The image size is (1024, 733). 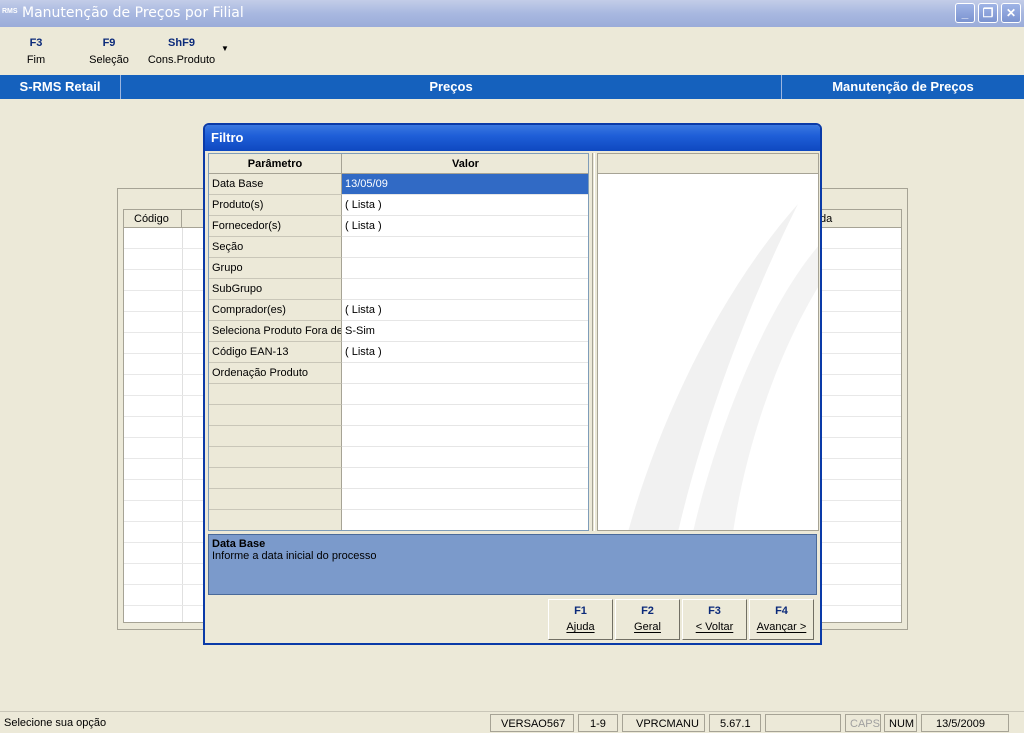 What do you see at coordinates (647, 619) in the screenshot?
I see `geral-button: F2 Geral` at bounding box center [647, 619].